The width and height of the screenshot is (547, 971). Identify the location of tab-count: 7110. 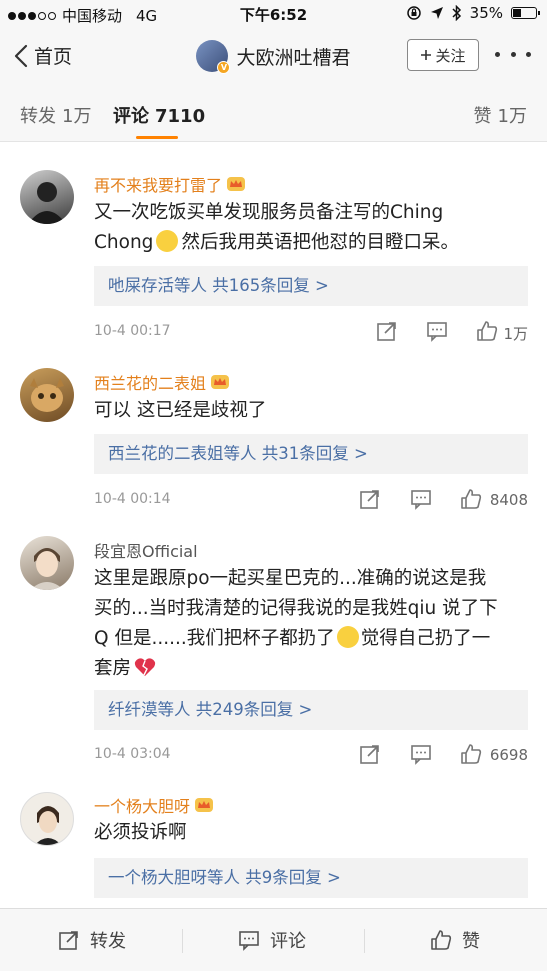
(180, 116).